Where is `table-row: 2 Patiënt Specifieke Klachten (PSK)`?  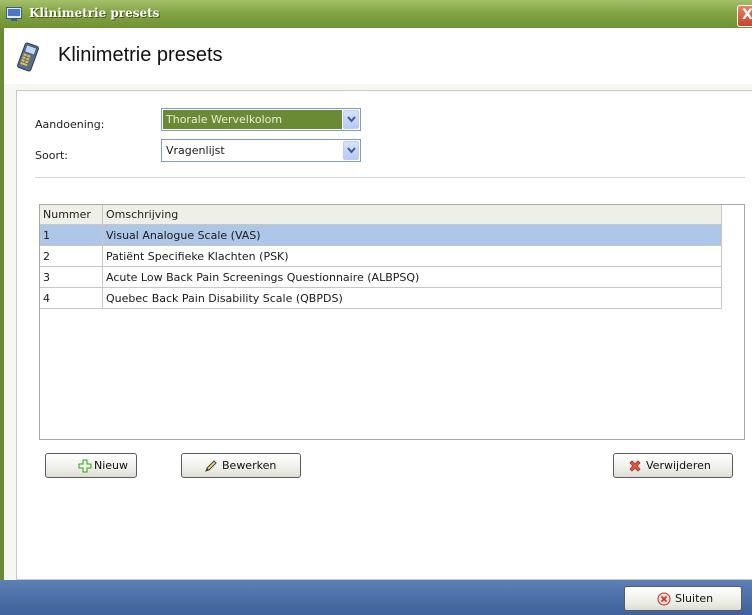
table-row: 2 Patiënt Specifieke Klachten (PSK) is located at coordinates (381, 256).